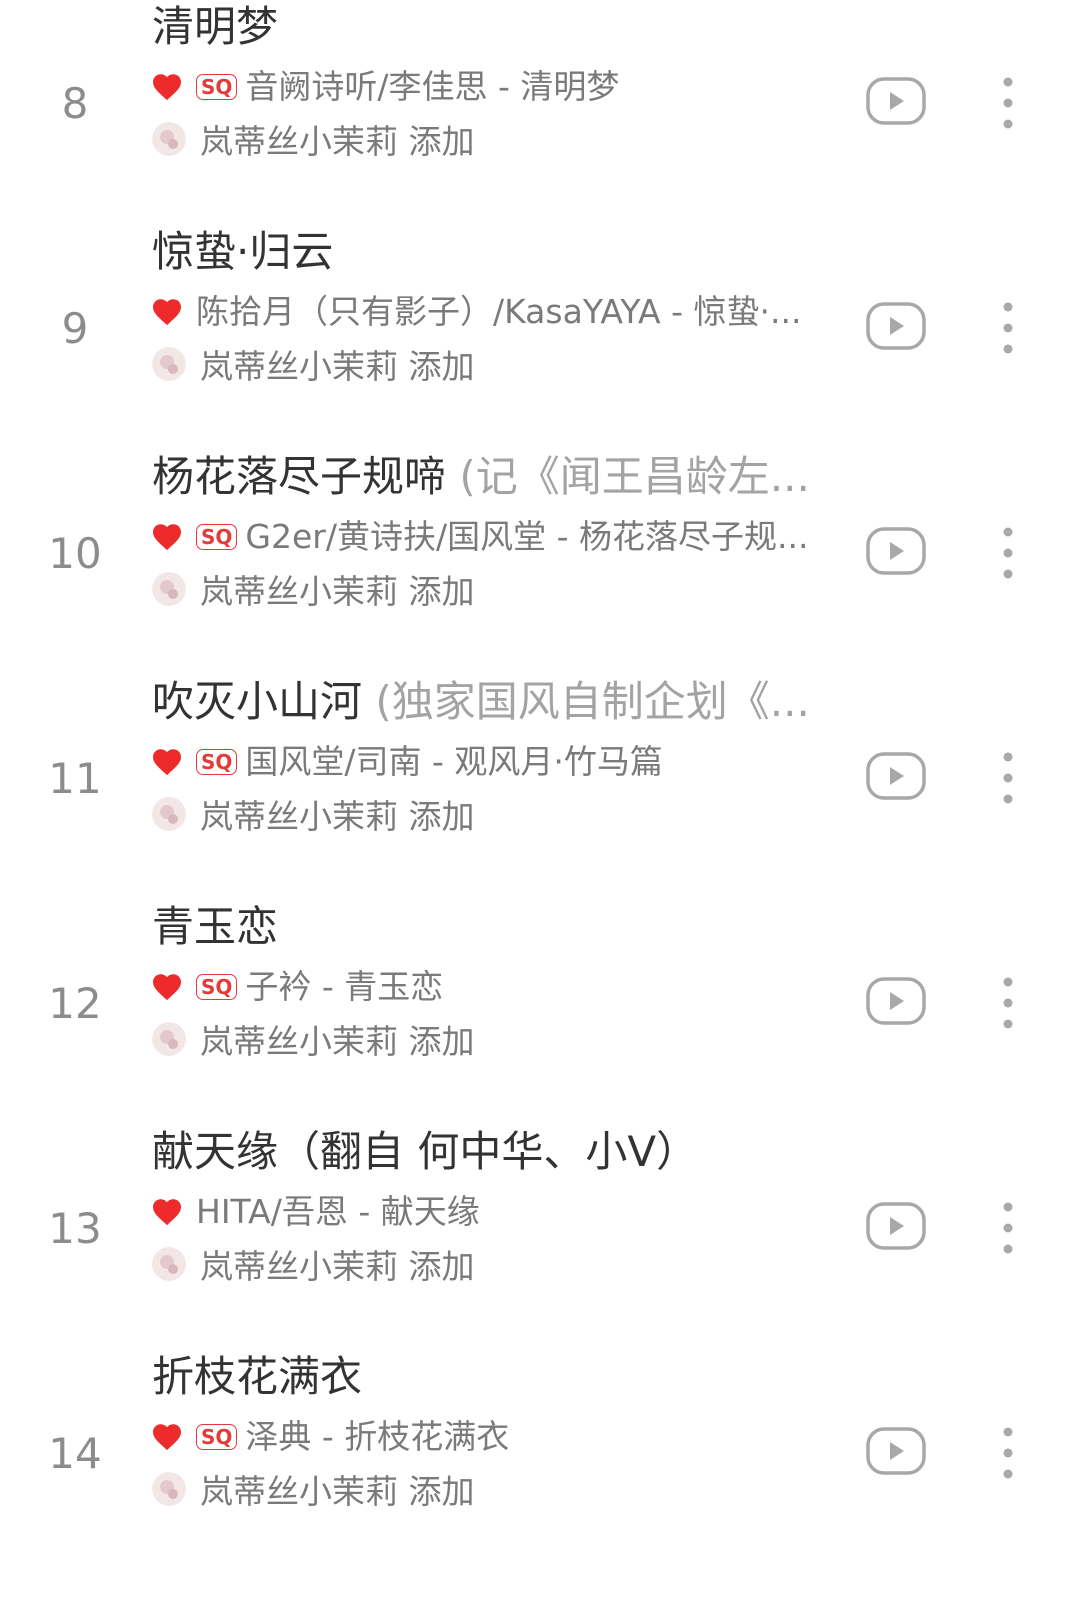 This screenshot has width=1080, height=1602. What do you see at coordinates (497, 927) in the screenshot?
I see `song-title: 青玉恋` at bounding box center [497, 927].